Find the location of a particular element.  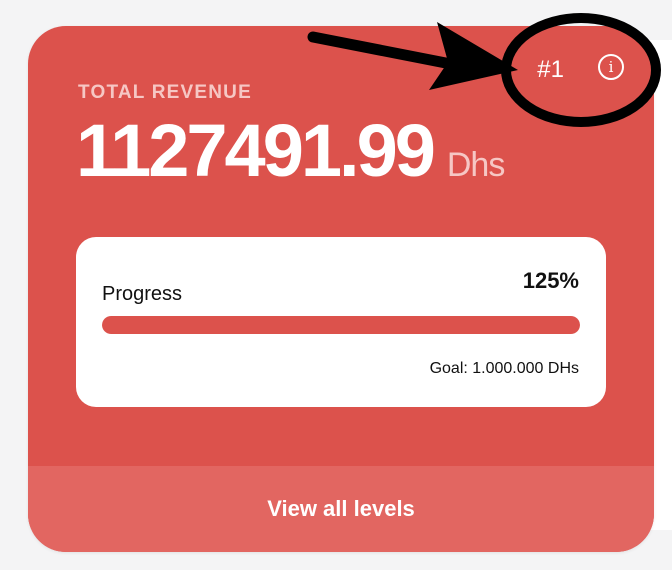

kpi-unit: Dhs is located at coordinates (475, 165).